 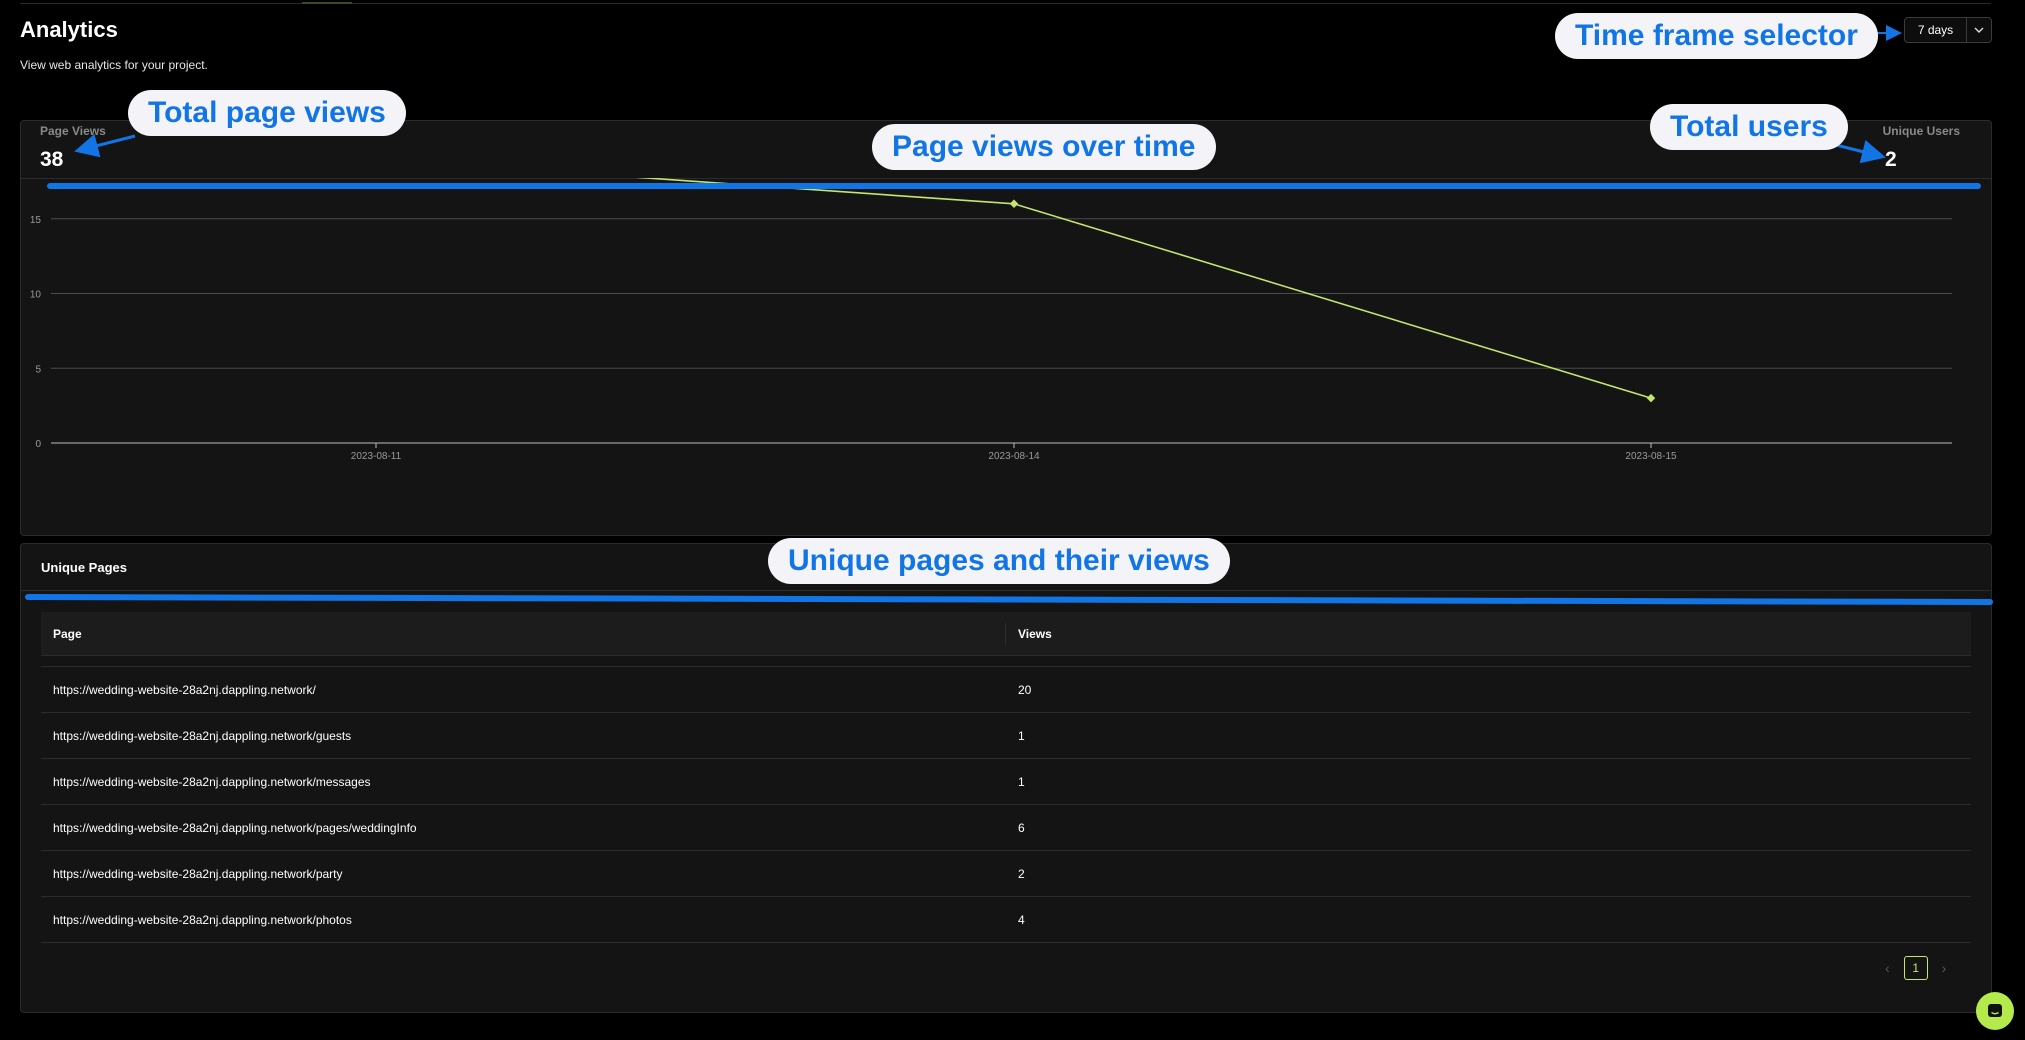 What do you see at coordinates (1978, 30) in the screenshot?
I see `chevron-down-icon` at bounding box center [1978, 30].